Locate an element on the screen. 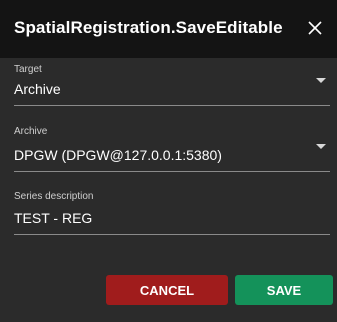  target-underline is located at coordinates (172, 105).